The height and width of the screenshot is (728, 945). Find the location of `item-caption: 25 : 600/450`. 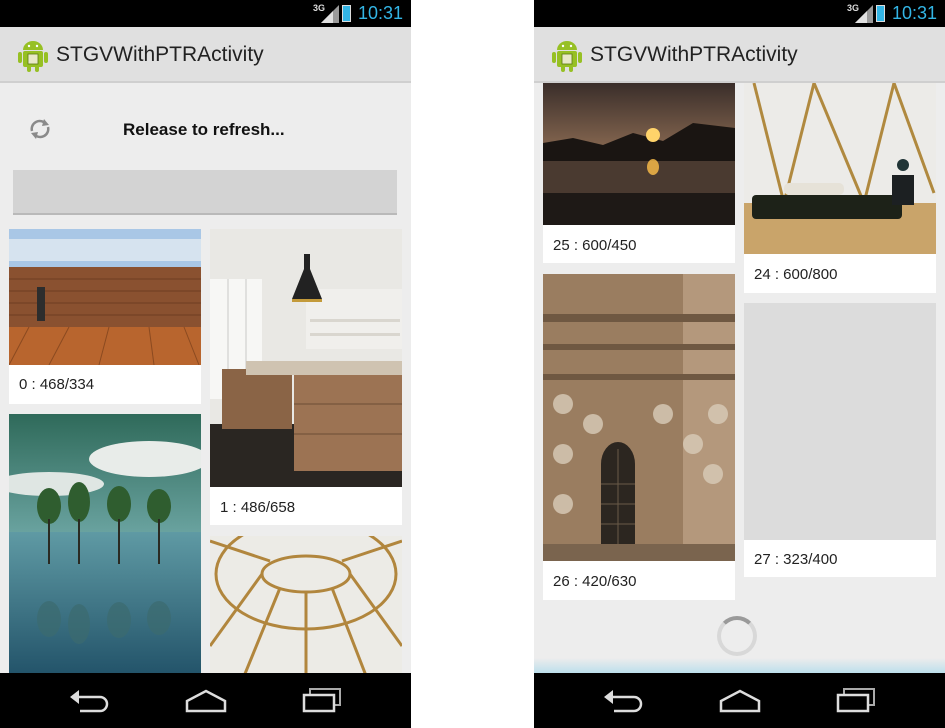

item-caption: 25 : 600/450 is located at coordinates (595, 245).